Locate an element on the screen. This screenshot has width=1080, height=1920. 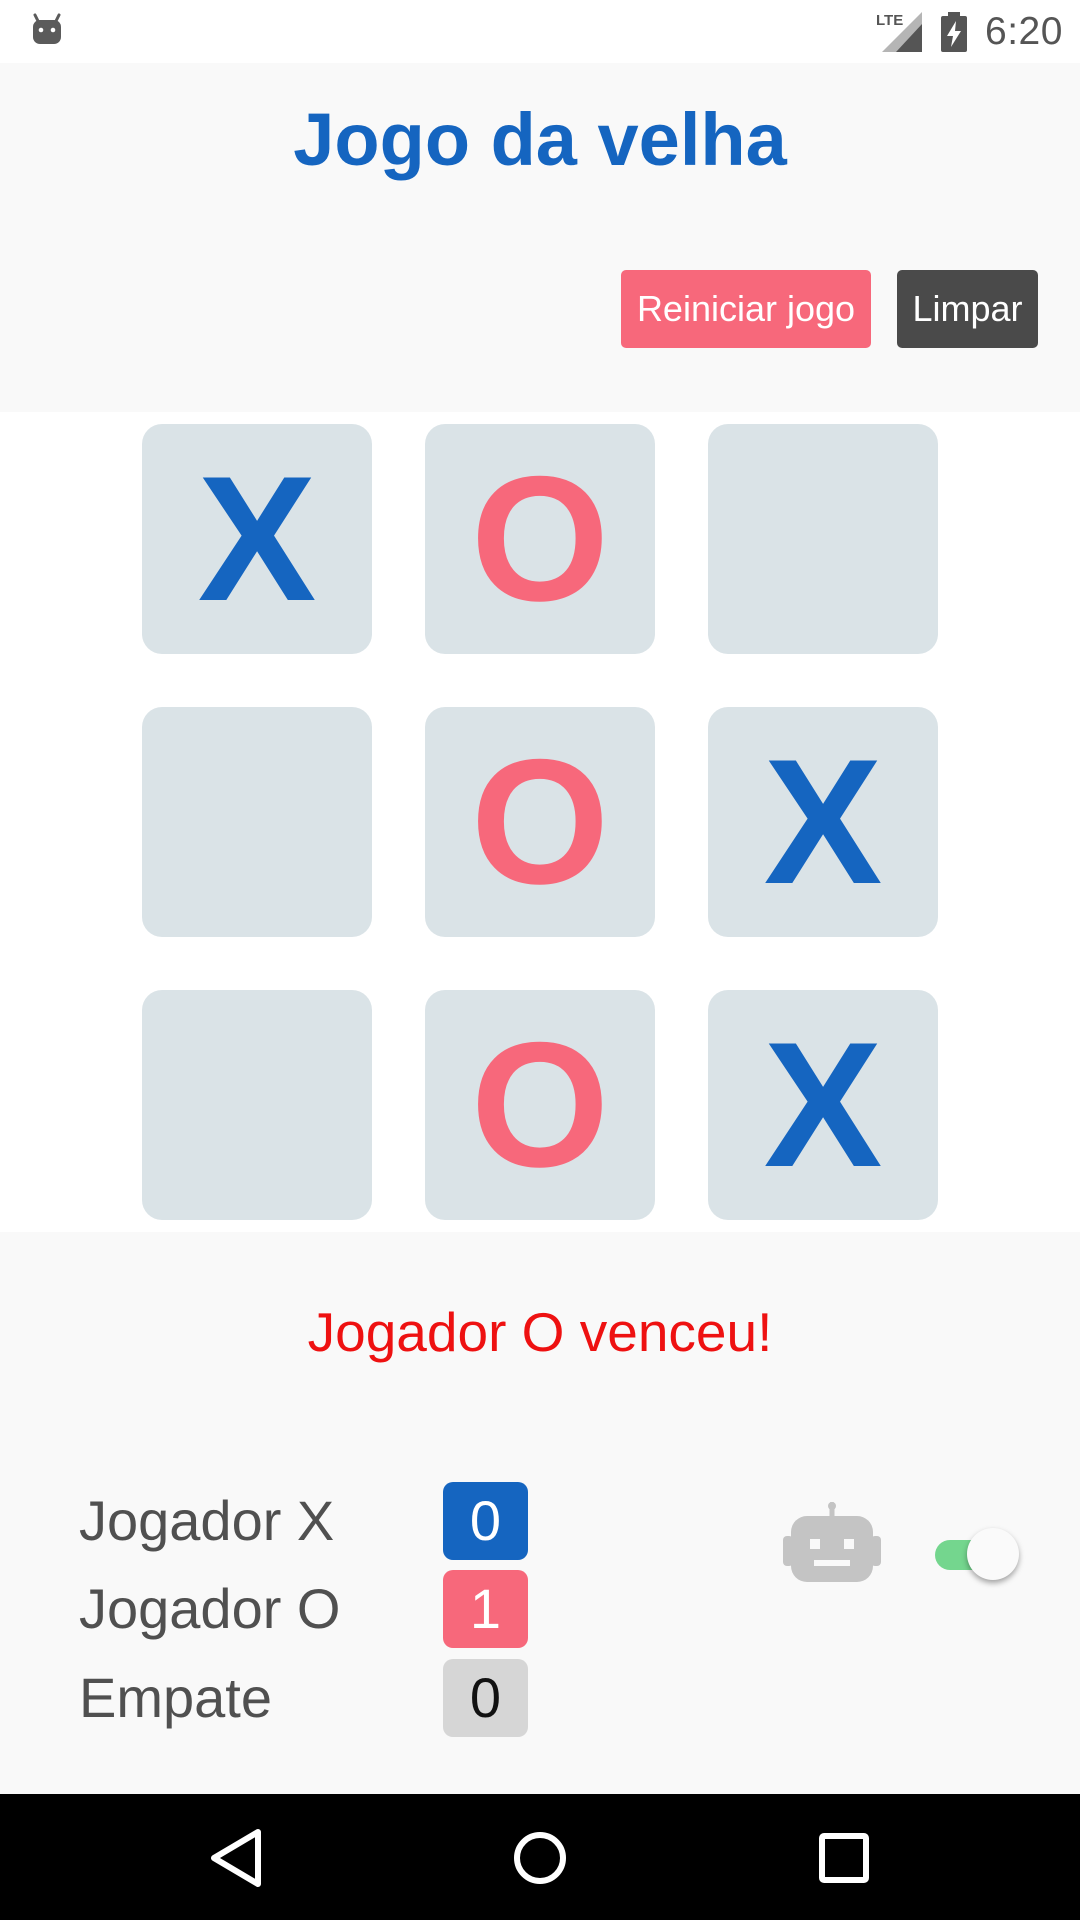
board-cell-1-1: O is located at coordinates (540, 822).